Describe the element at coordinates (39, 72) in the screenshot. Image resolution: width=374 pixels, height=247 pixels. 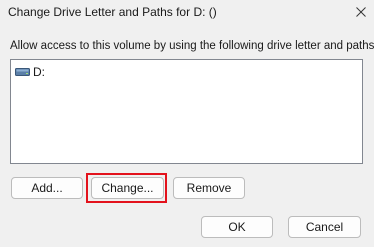
I see `list-item-label: D:` at that location.